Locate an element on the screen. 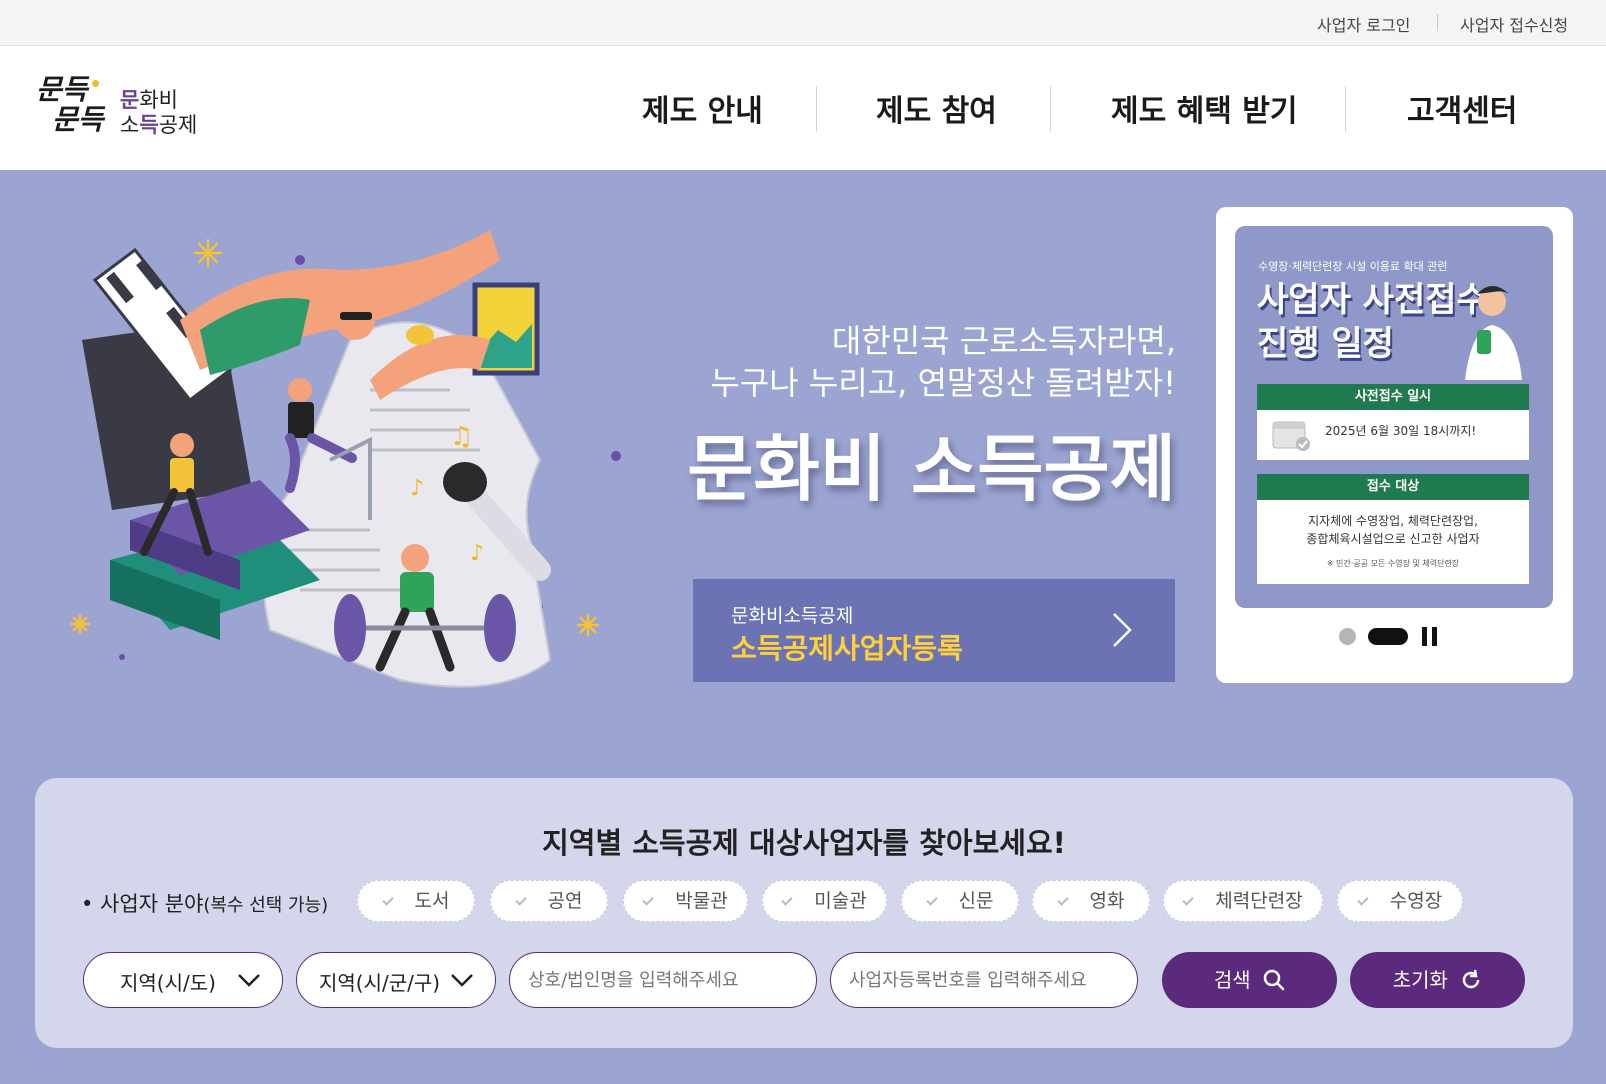  carousel-dot-2-active is located at coordinates (1388, 636).